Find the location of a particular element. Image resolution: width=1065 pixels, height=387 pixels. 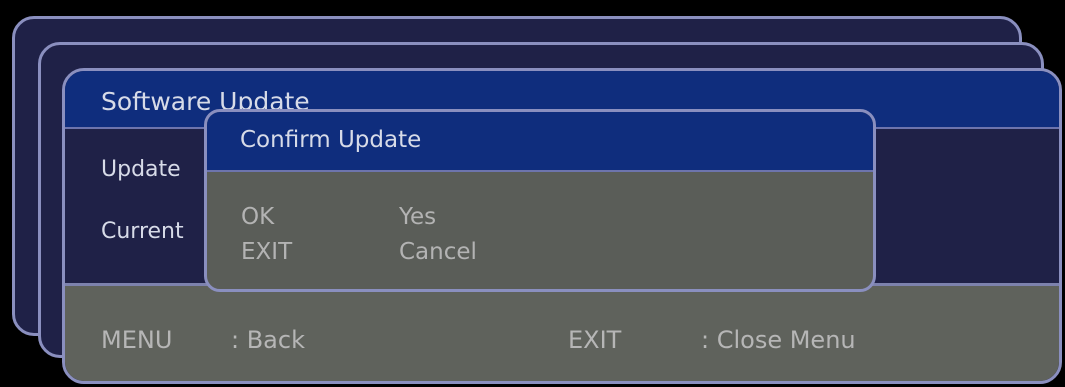

exit-key-label-dialog: EXIT is located at coordinates (266, 252).